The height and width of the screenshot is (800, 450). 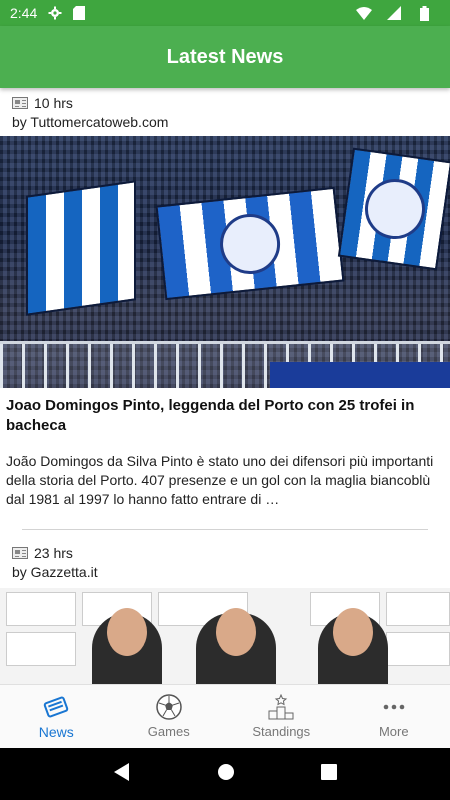 What do you see at coordinates (394, 707) in the screenshot?
I see `more-dots-icon` at bounding box center [394, 707].